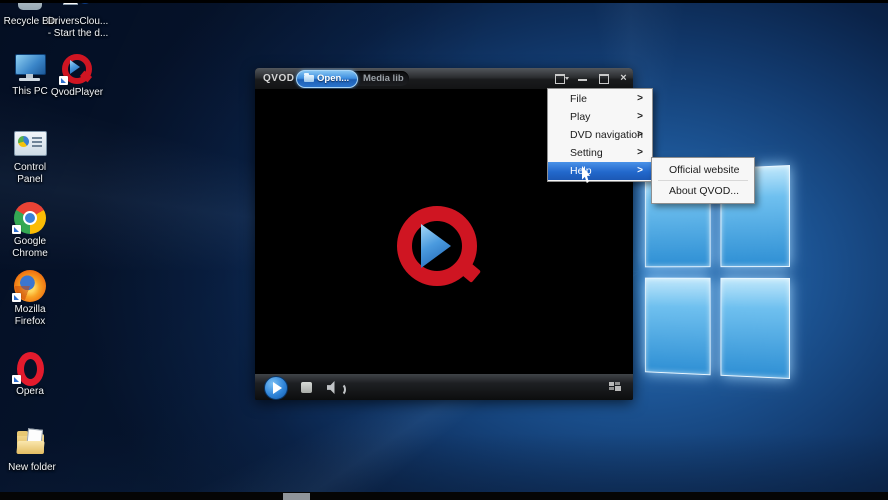 Image resolution: width=888 pixels, height=500 pixels. Describe the element at coordinates (600, 99) in the screenshot. I see `menu-item-file: File >` at that location.